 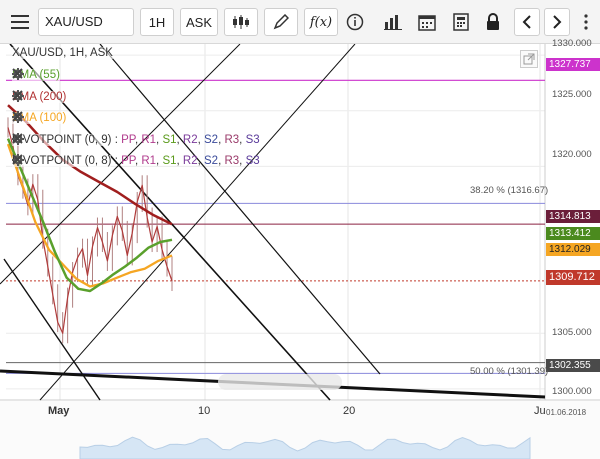 I want to click on chart-title: XAU/USD, 1H, ASK, so click(x=62, y=53).